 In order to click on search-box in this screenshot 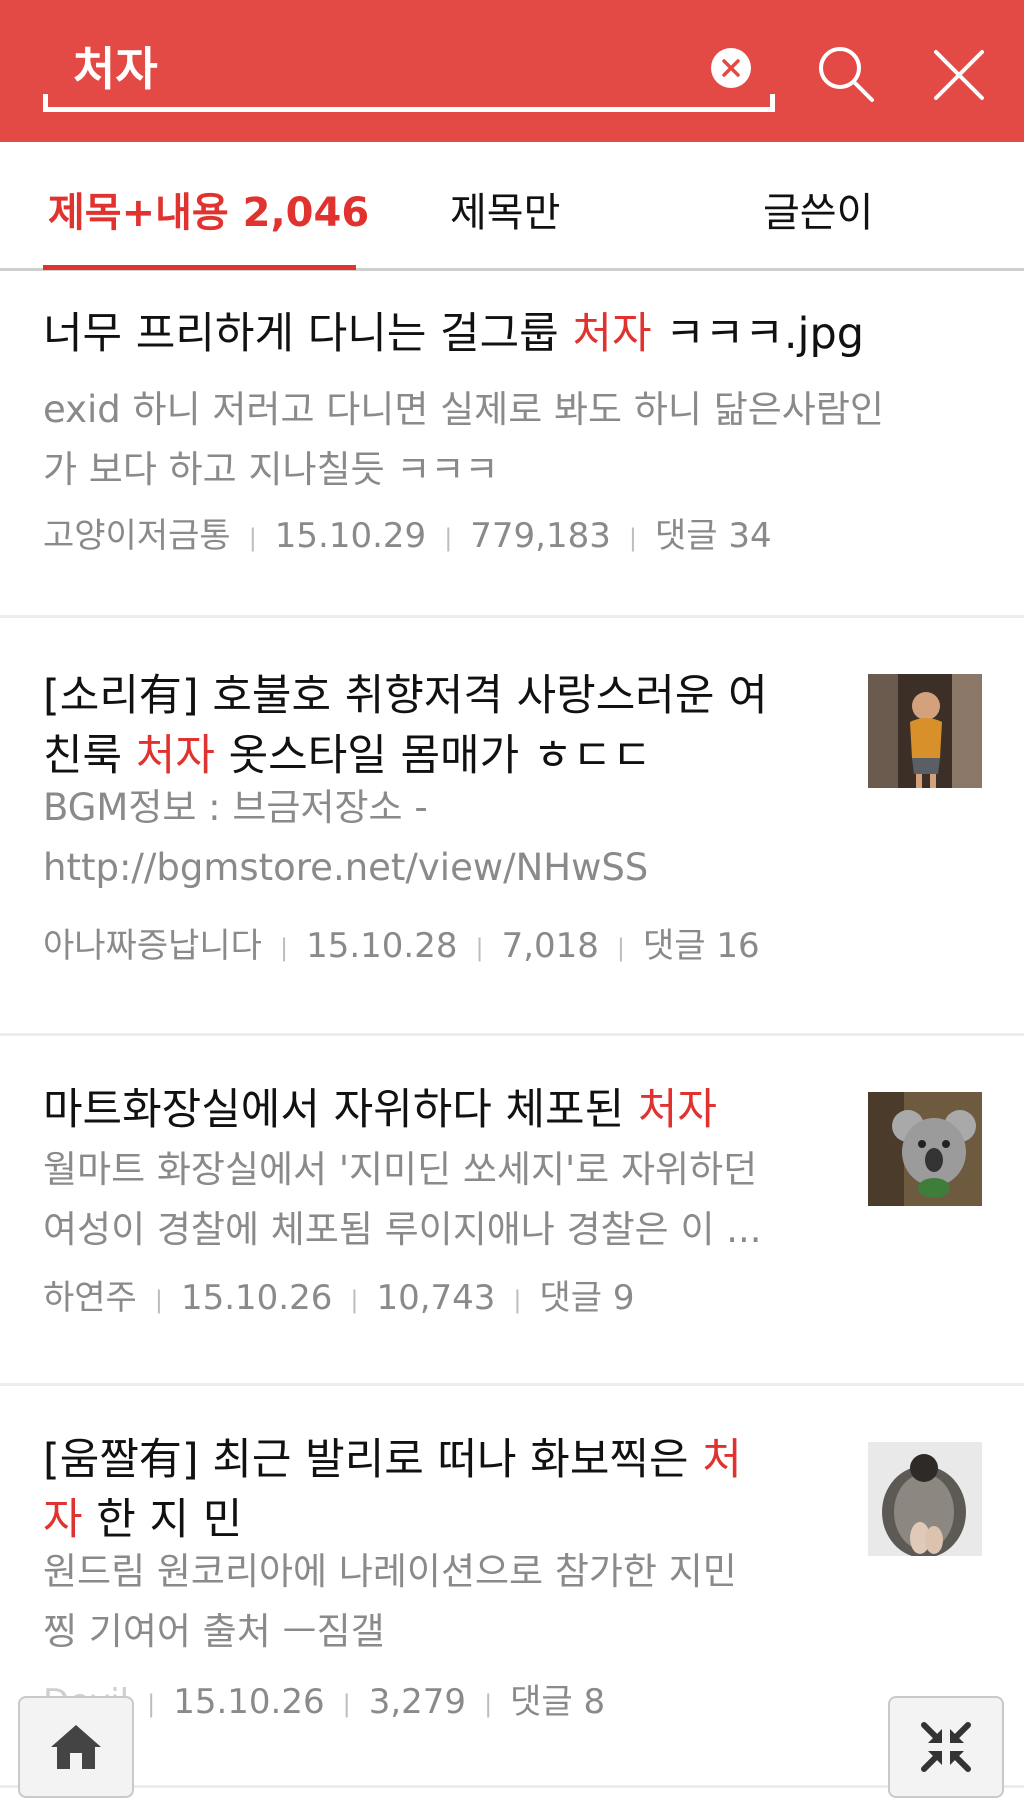, I will do `click(409, 70)`.